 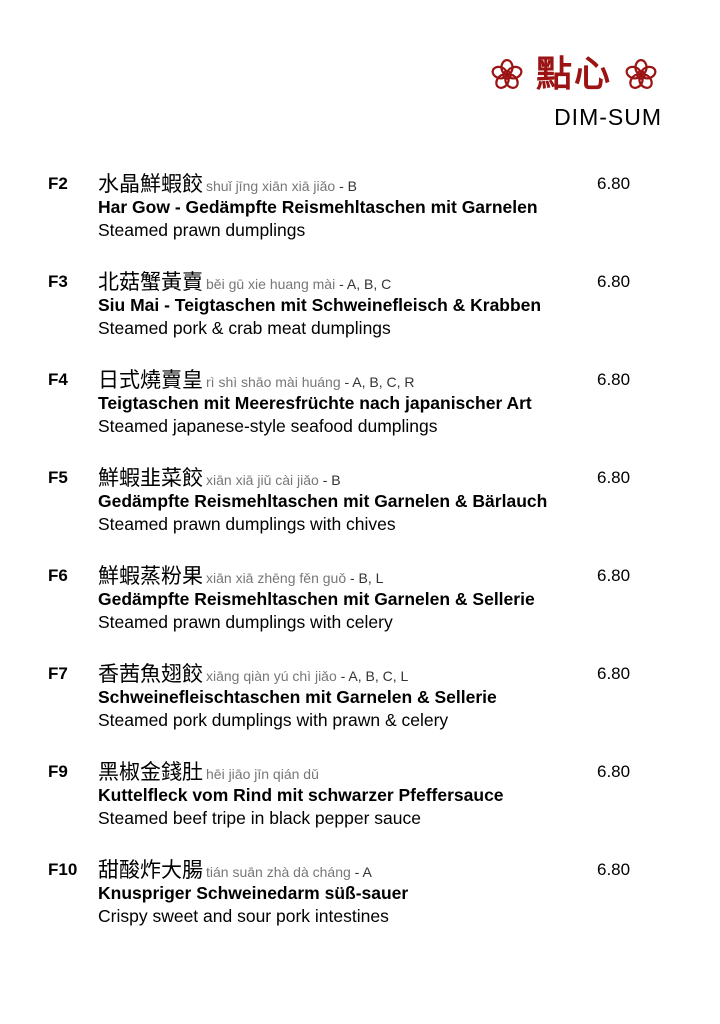 What do you see at coordinates (58, 379) in the screenshot?
I see `item-code: F4` at bounding box center [58, 379].